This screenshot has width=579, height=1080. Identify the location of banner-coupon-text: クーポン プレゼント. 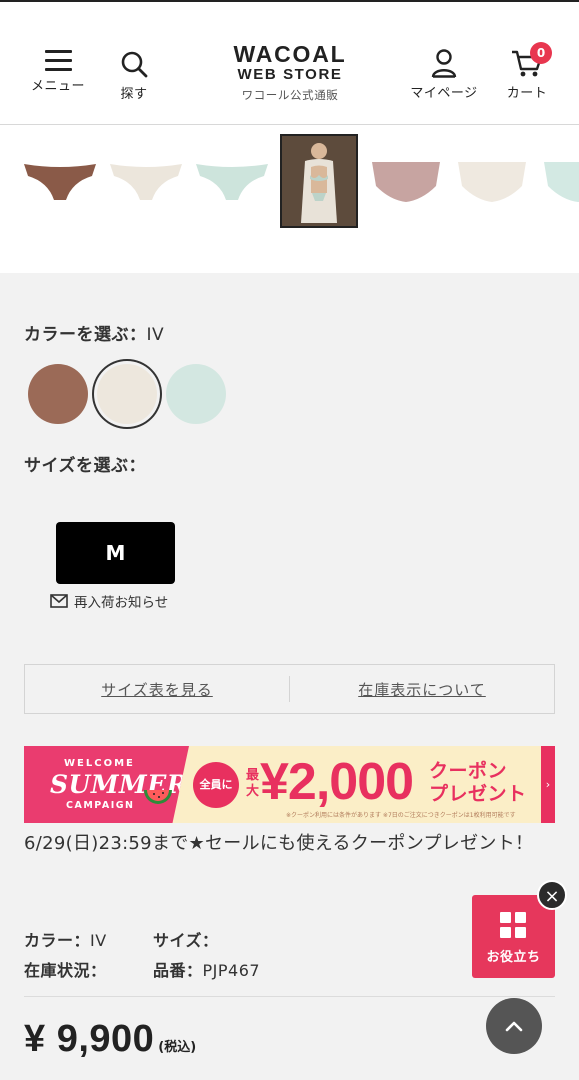
(478, 783).